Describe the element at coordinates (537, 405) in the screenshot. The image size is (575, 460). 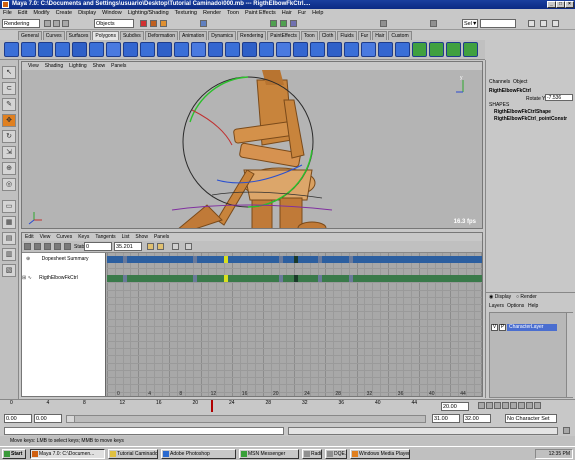
I see `go-to-end-icon` at that location.